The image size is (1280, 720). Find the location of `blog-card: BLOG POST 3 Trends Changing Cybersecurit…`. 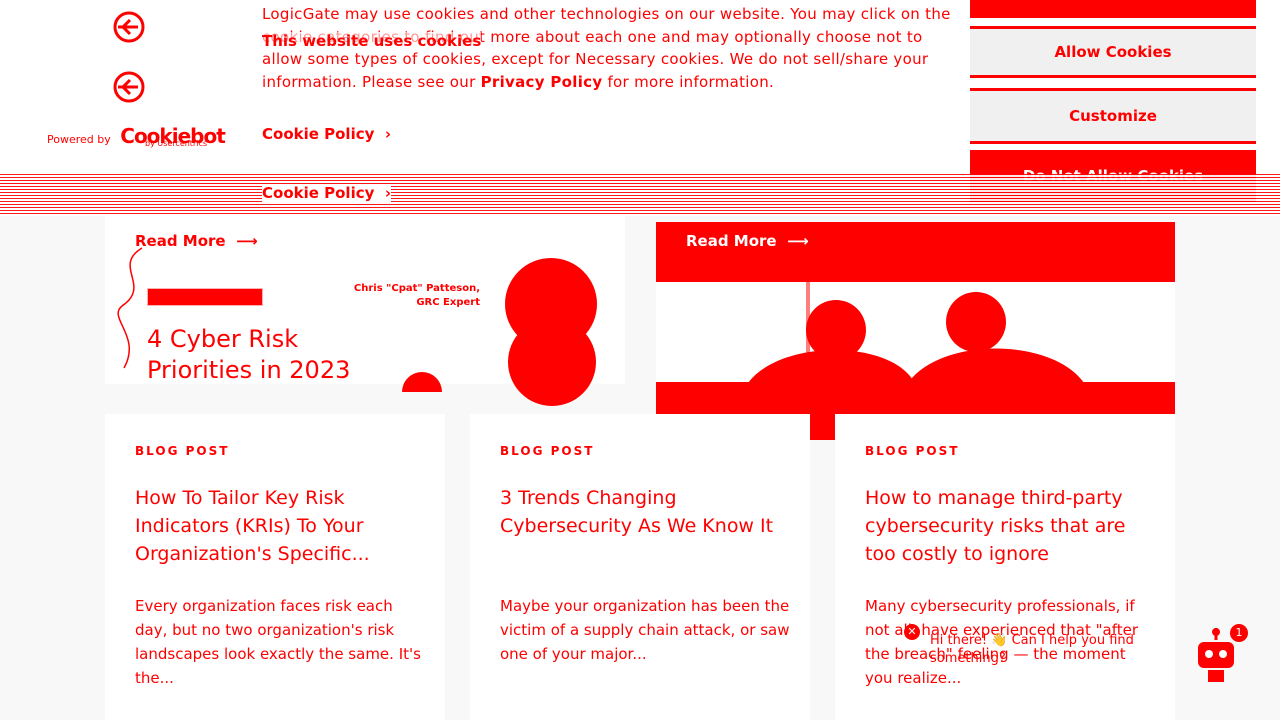

blog-card: BLOG POST 3 Trends Changing Cybersecurit… is located at coordinates (640, 567).